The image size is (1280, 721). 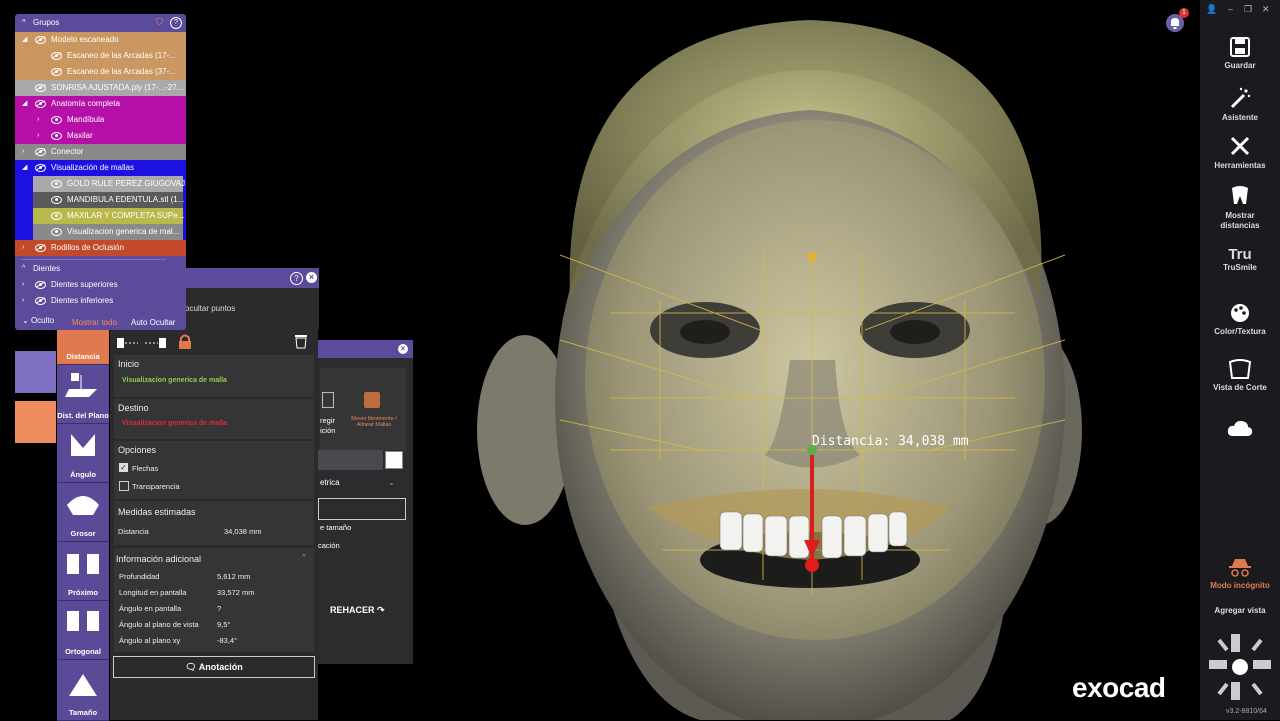 What do you see at coordinates (1266, 9) in the screenshot?
I see `close-window-icon: ✕` at bounding box center [1266, 9].